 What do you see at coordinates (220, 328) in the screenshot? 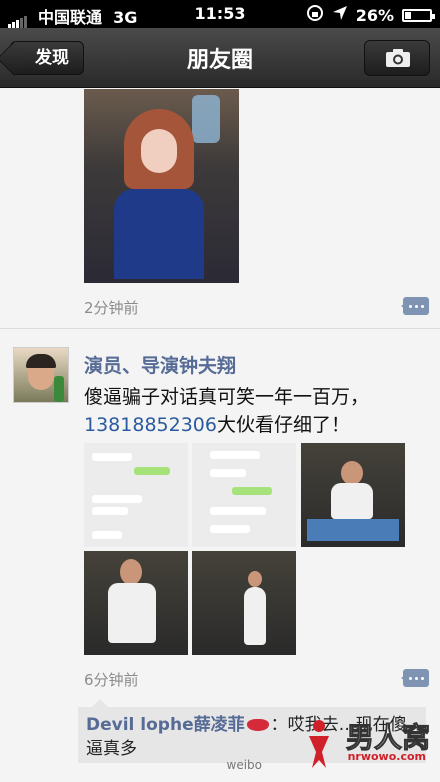
I see `post-divider` at bounding box center [220, 328].